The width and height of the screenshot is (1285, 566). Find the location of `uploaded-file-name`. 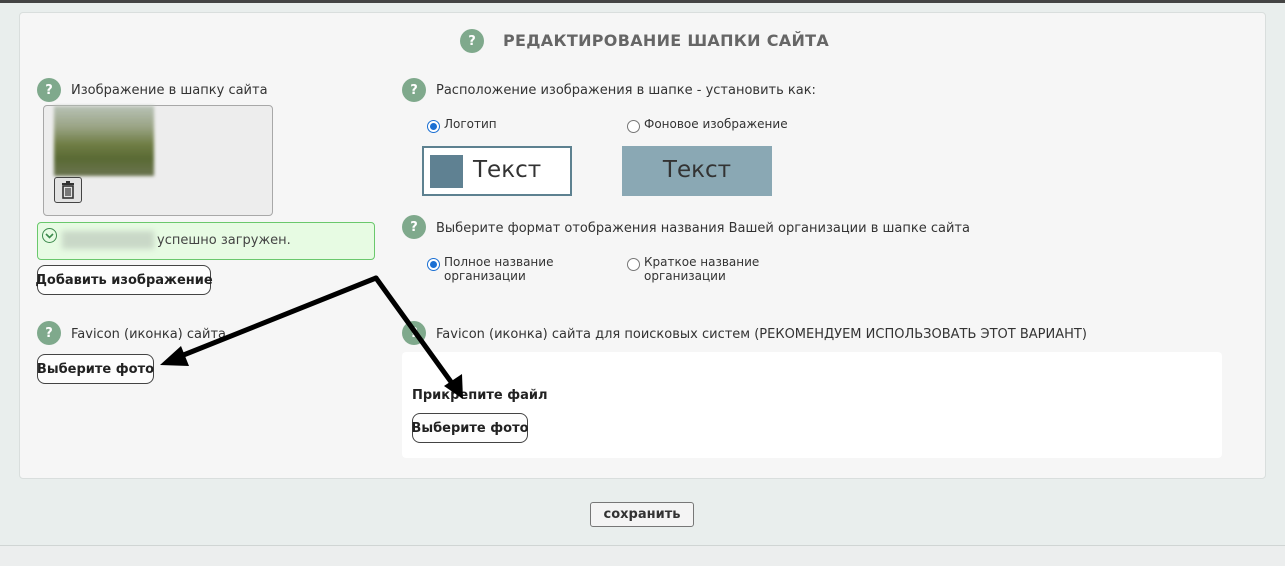

uploaded-file-name is located at coordinates (108, 240).